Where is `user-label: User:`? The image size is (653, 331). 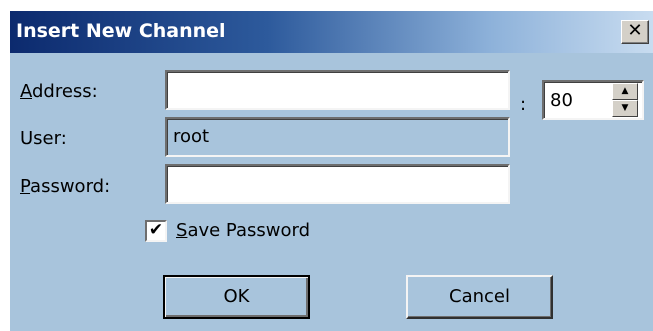
user-label: User: is located at coordinates (43, 138).